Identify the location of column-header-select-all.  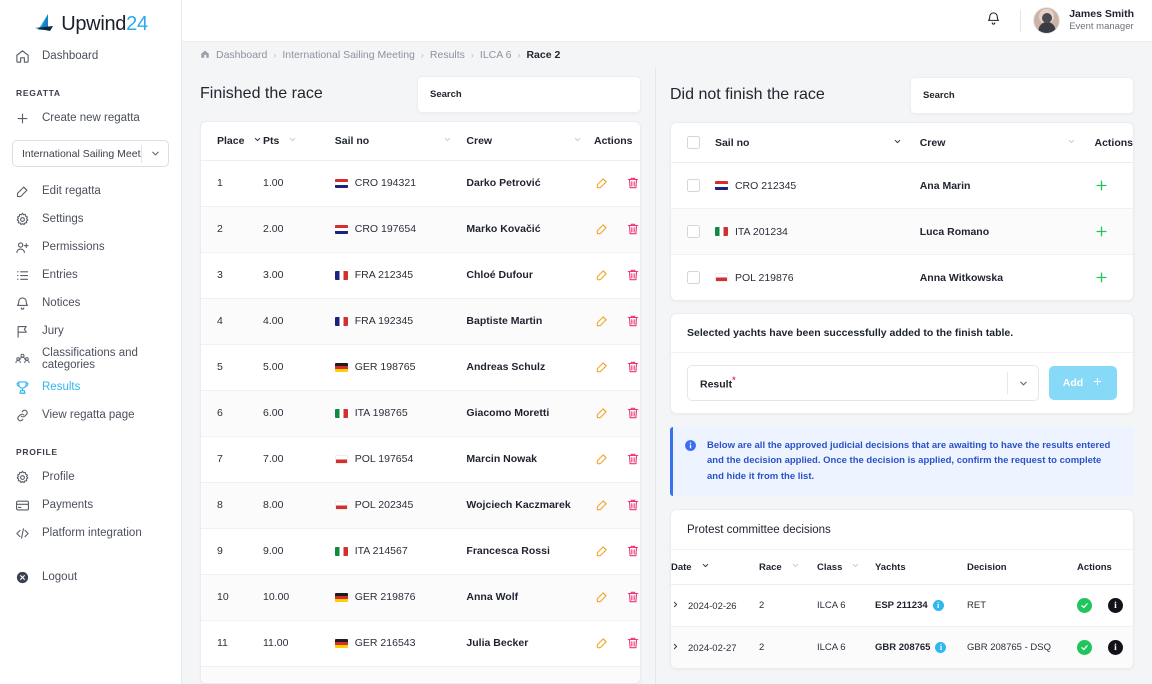
(693, 143).